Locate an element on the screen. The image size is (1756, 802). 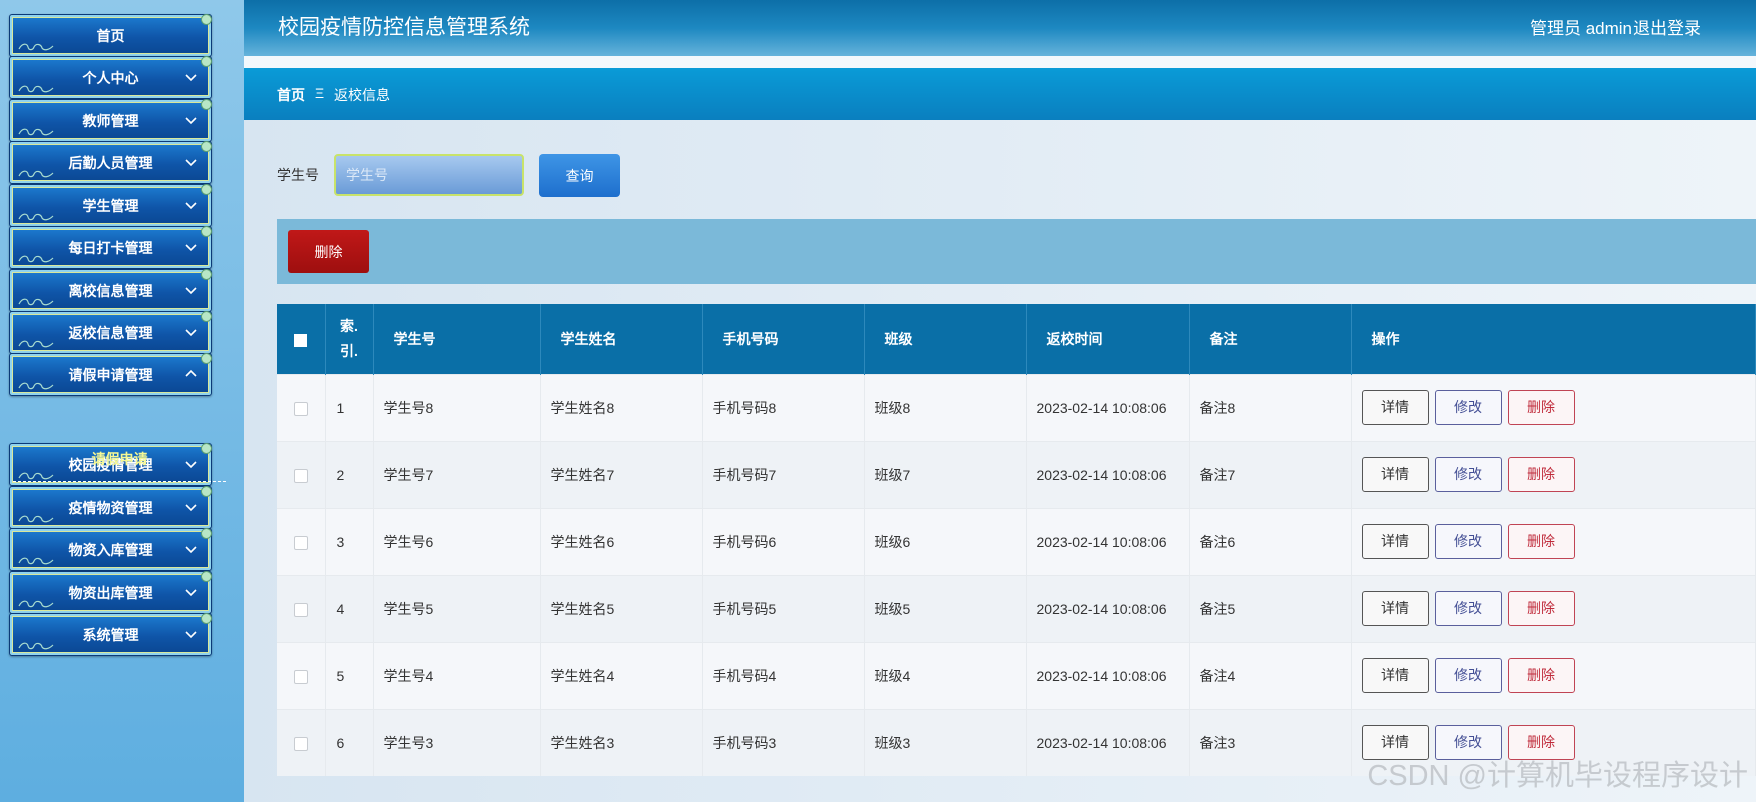
current-user: 管理员 admin is located at coordinates (1580, 28).